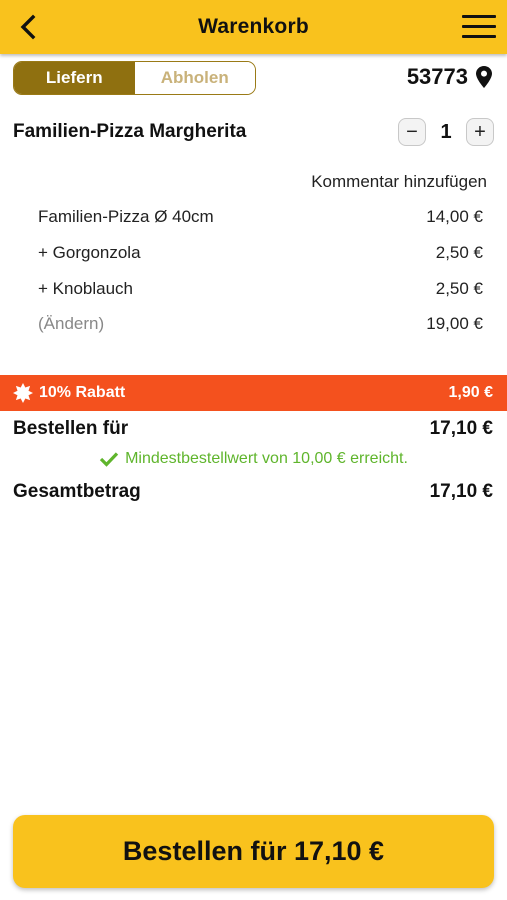 The image size is (507, 900). I want to click on order-for-label: Bestellen für, so click(71, 428).